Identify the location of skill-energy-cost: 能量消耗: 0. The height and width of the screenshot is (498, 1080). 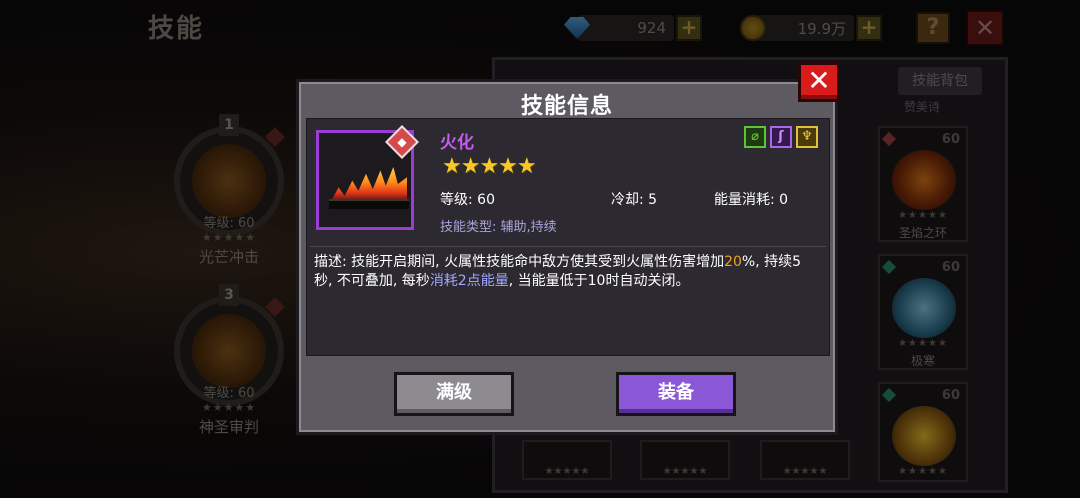
(751, 200).